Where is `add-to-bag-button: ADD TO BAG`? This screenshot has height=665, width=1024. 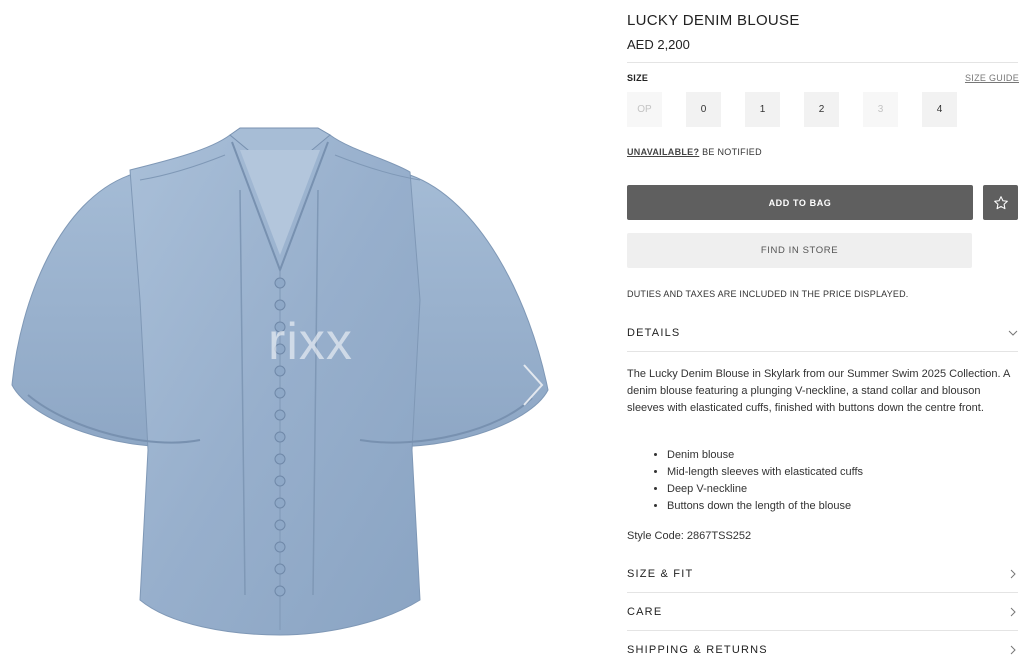 add-to-bag-button: ADD TO BAG is located at coordinates (800, 202).